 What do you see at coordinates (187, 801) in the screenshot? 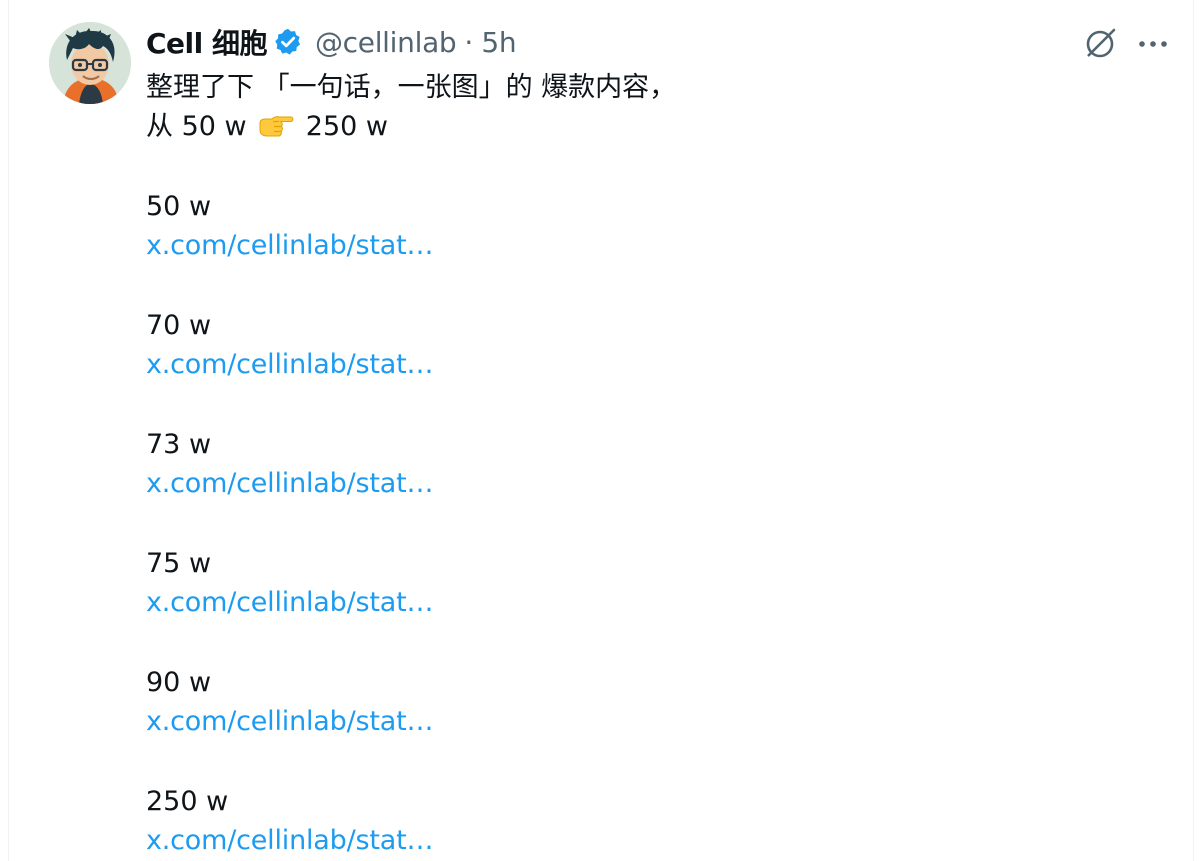
I see `entry-count: 250 w` at bounding box center [187, 801].